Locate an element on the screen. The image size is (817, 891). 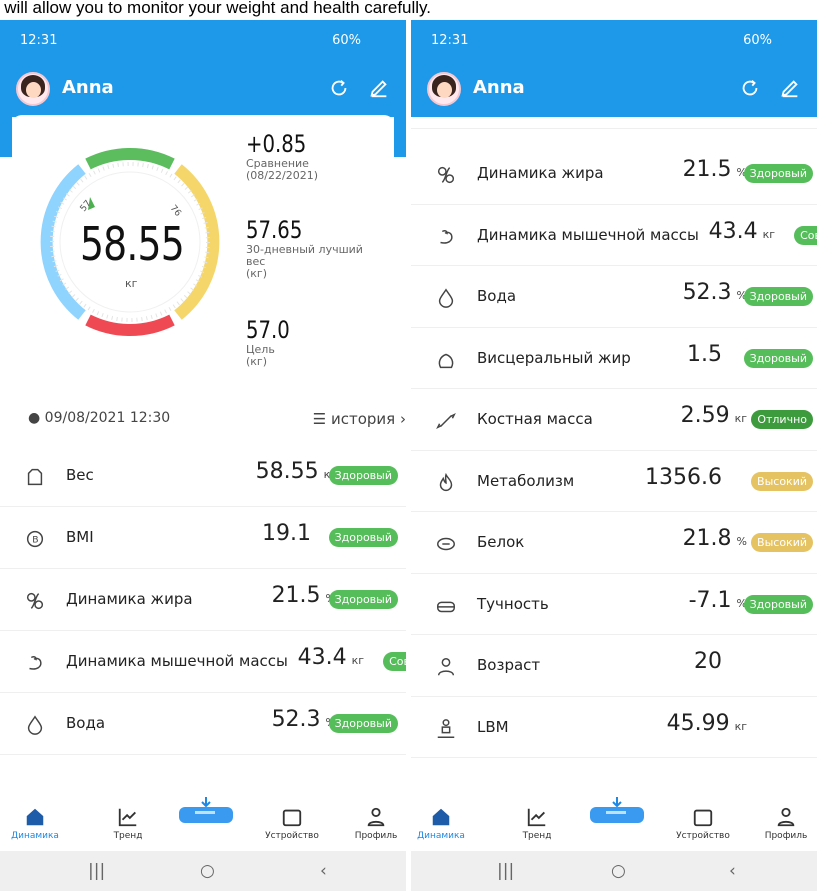
bmi-icon: B is located at coordinates (35, 539).